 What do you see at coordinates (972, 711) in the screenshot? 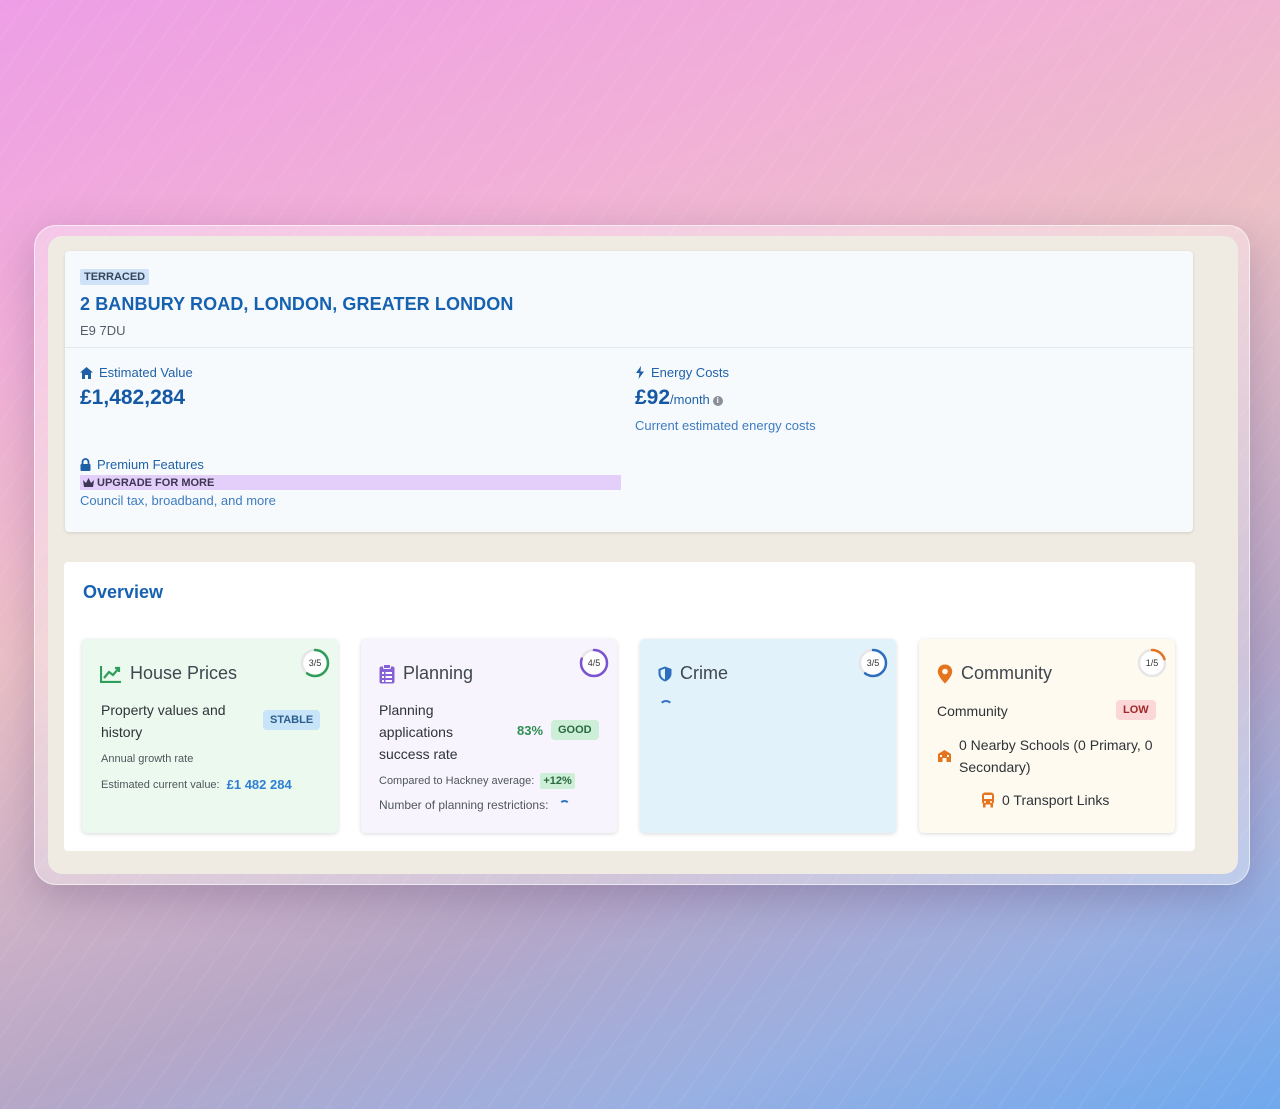
I see `community-label: Community` at bounding box center [972, 711].